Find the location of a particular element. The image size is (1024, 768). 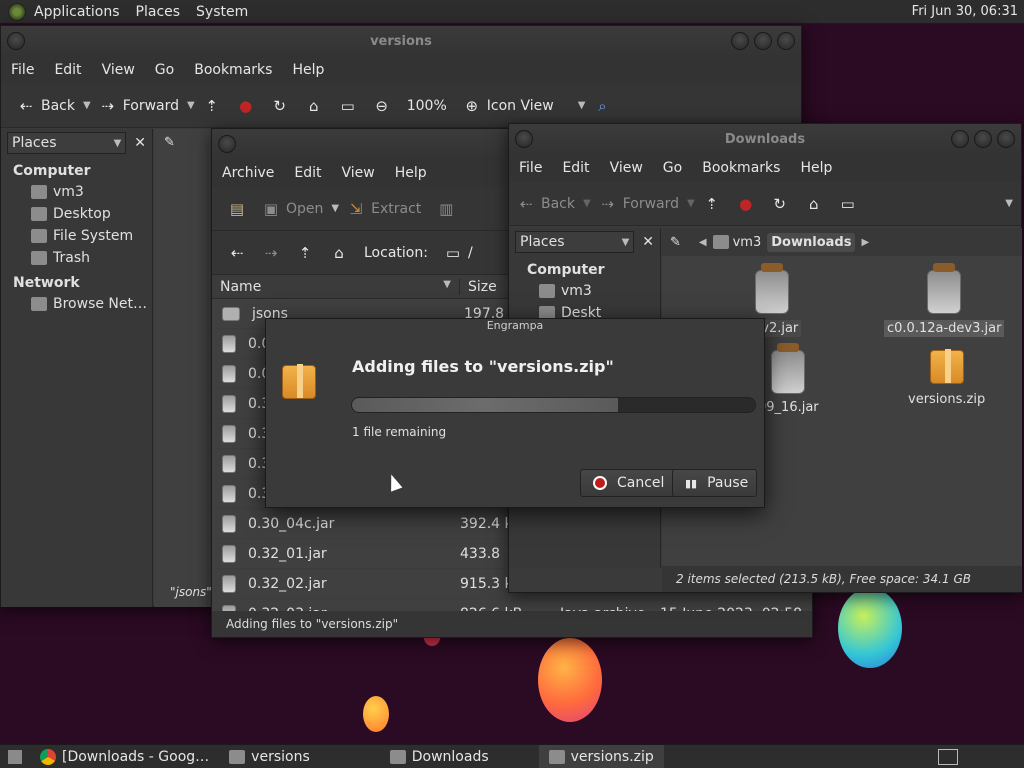

open-archive-icon: ▣ is located at coordinates (271, 208).